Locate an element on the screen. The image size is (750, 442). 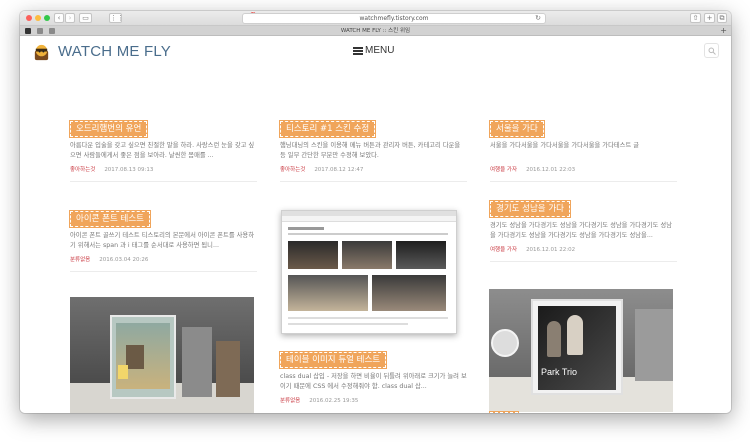
search-button is located at coordinates (711, 50).